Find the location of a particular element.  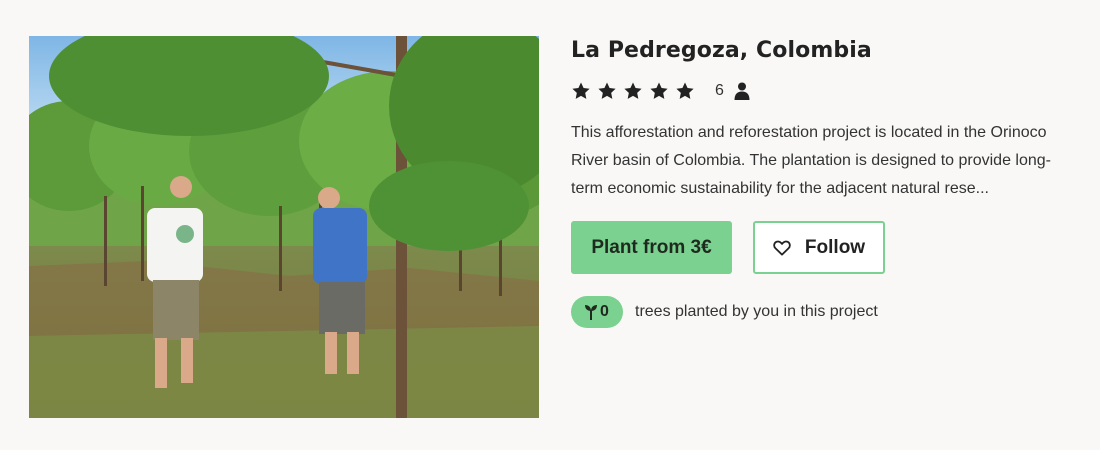

project-title: La Pedregoza, Colombia is located at coordinates (821, 51).